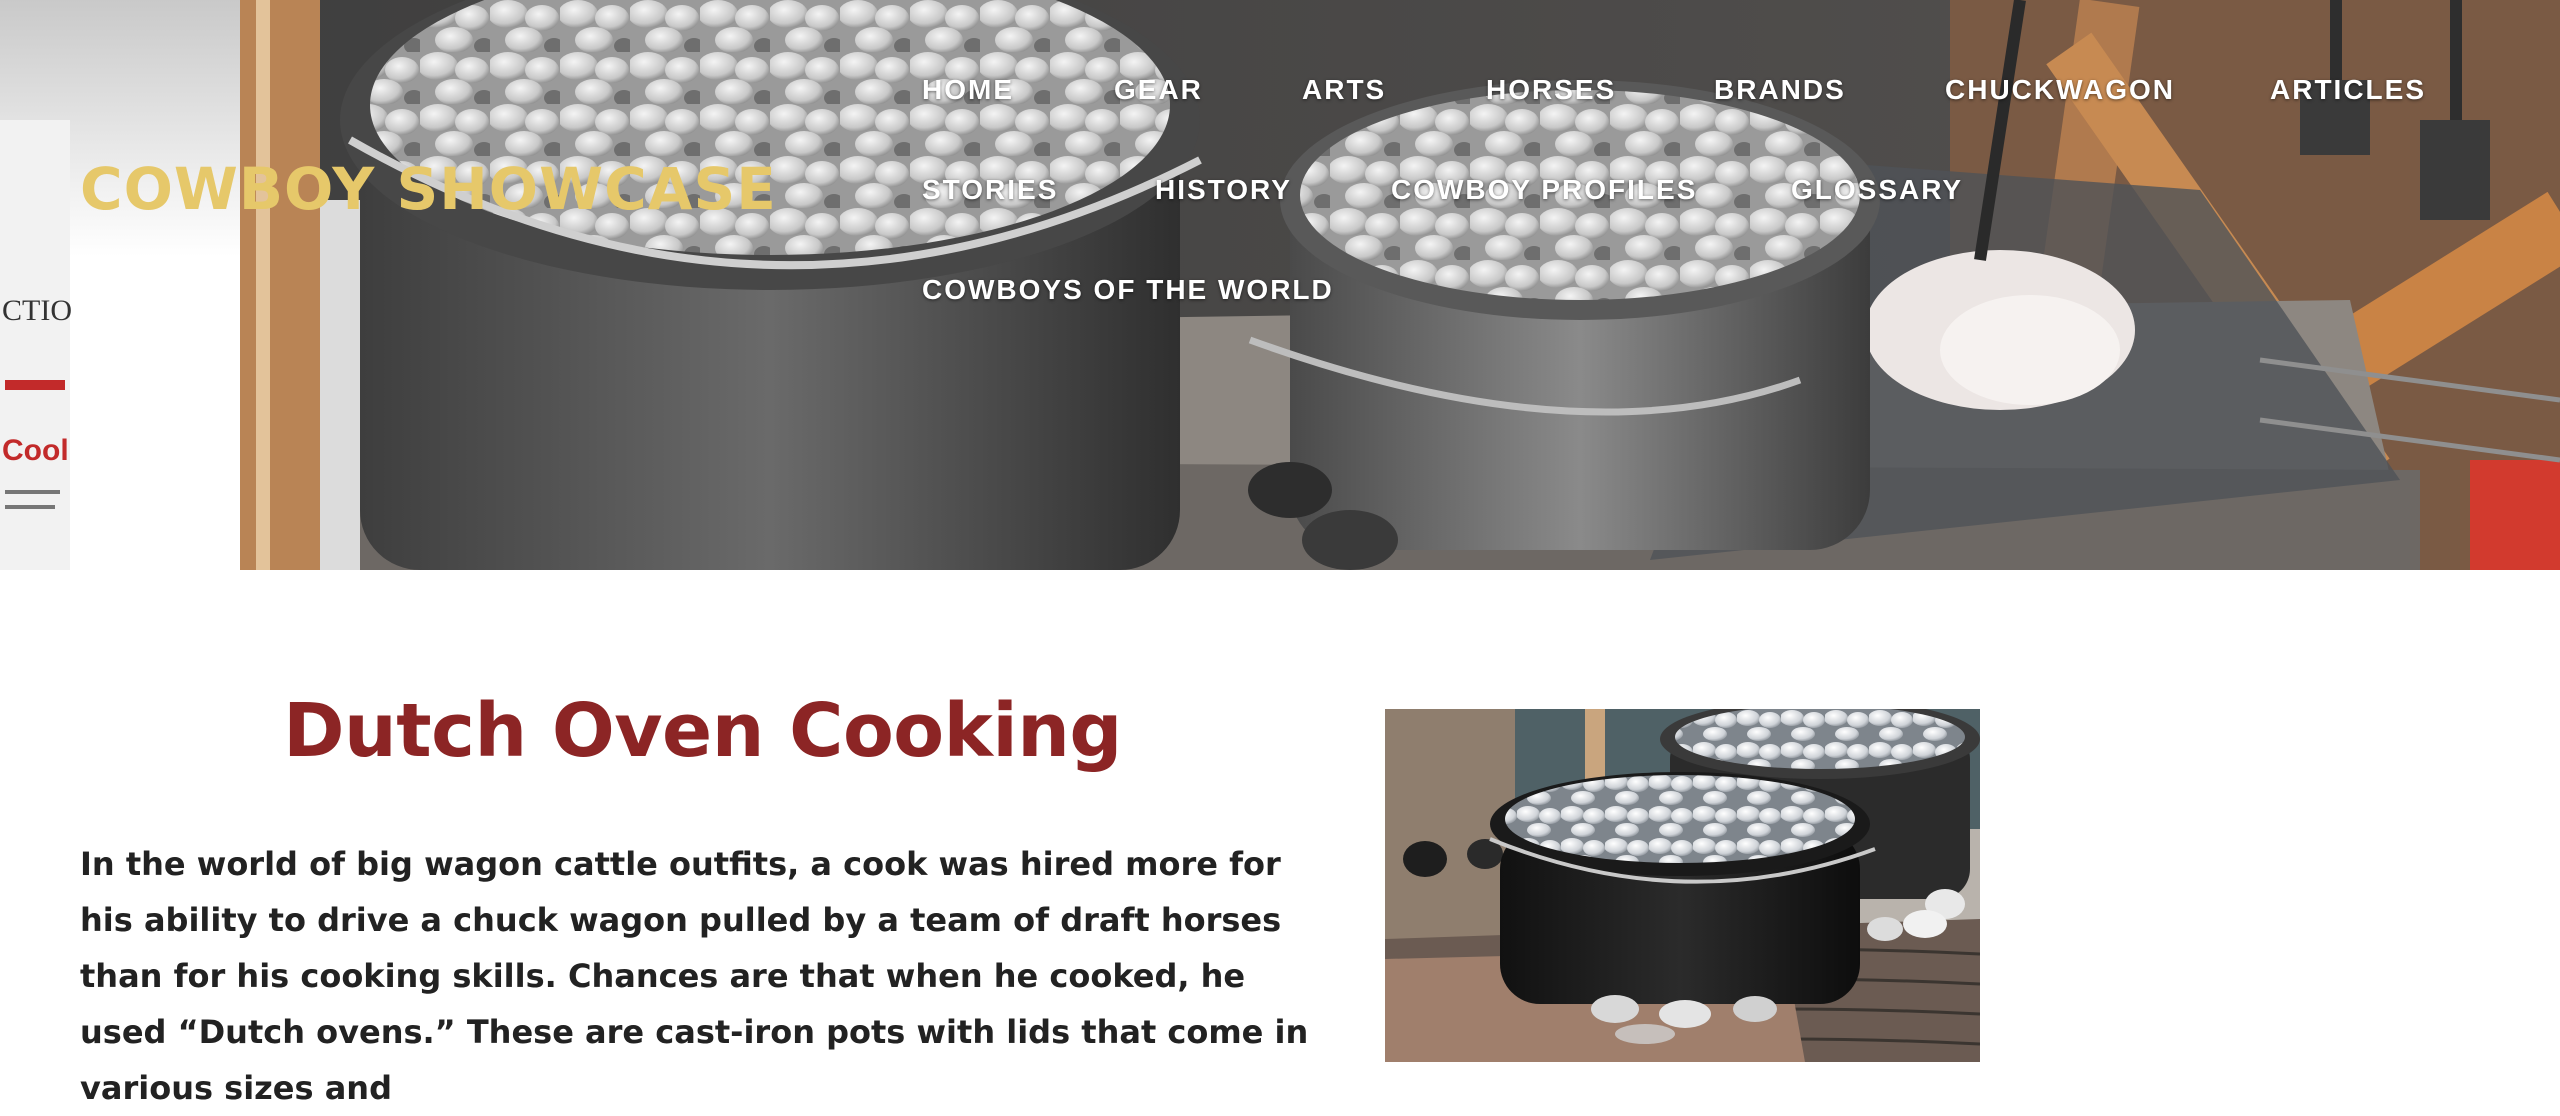 This screenshot has width=2560, height=1116. What do you see at coordinates (2348, 90) in the screenshot?
I see `nav-articles: ARTICLES` at bounding box center [2348, 90].